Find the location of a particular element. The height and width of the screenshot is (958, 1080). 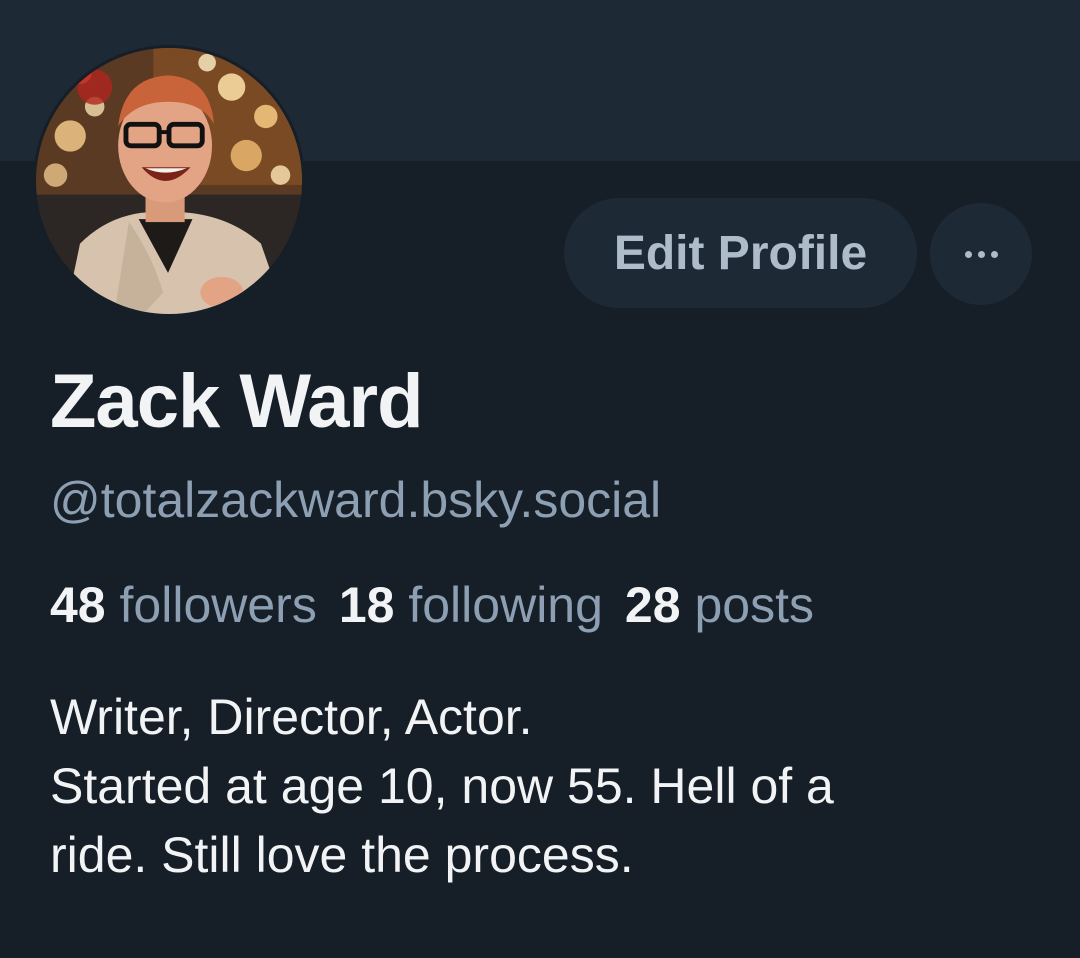

following-link: 18 following is located at coordinates (471, 605).